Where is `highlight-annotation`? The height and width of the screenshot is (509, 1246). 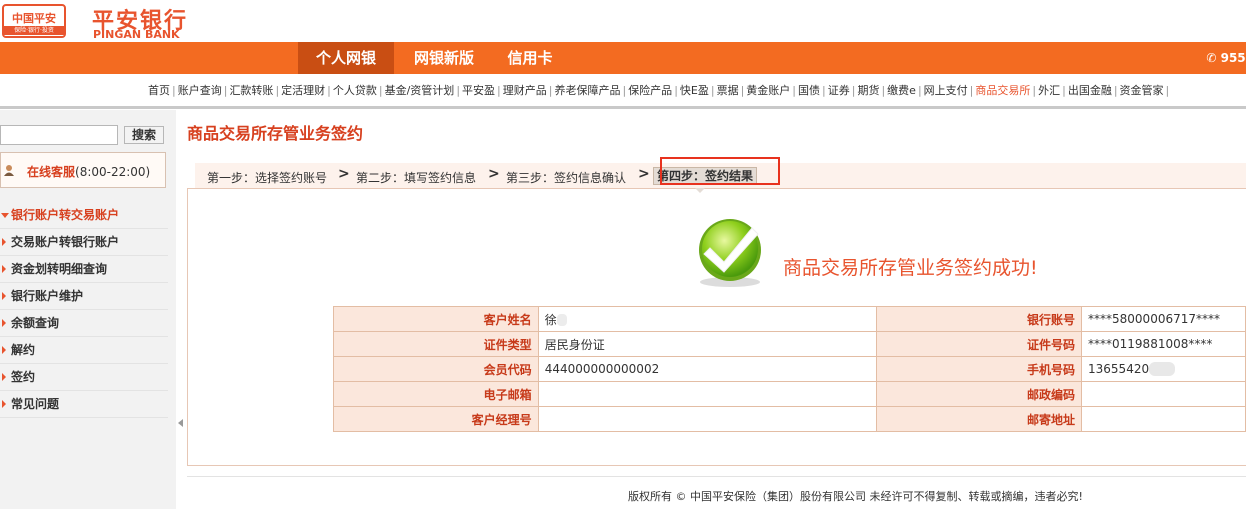
highlight-annotation is located at coordinates (720, 171).